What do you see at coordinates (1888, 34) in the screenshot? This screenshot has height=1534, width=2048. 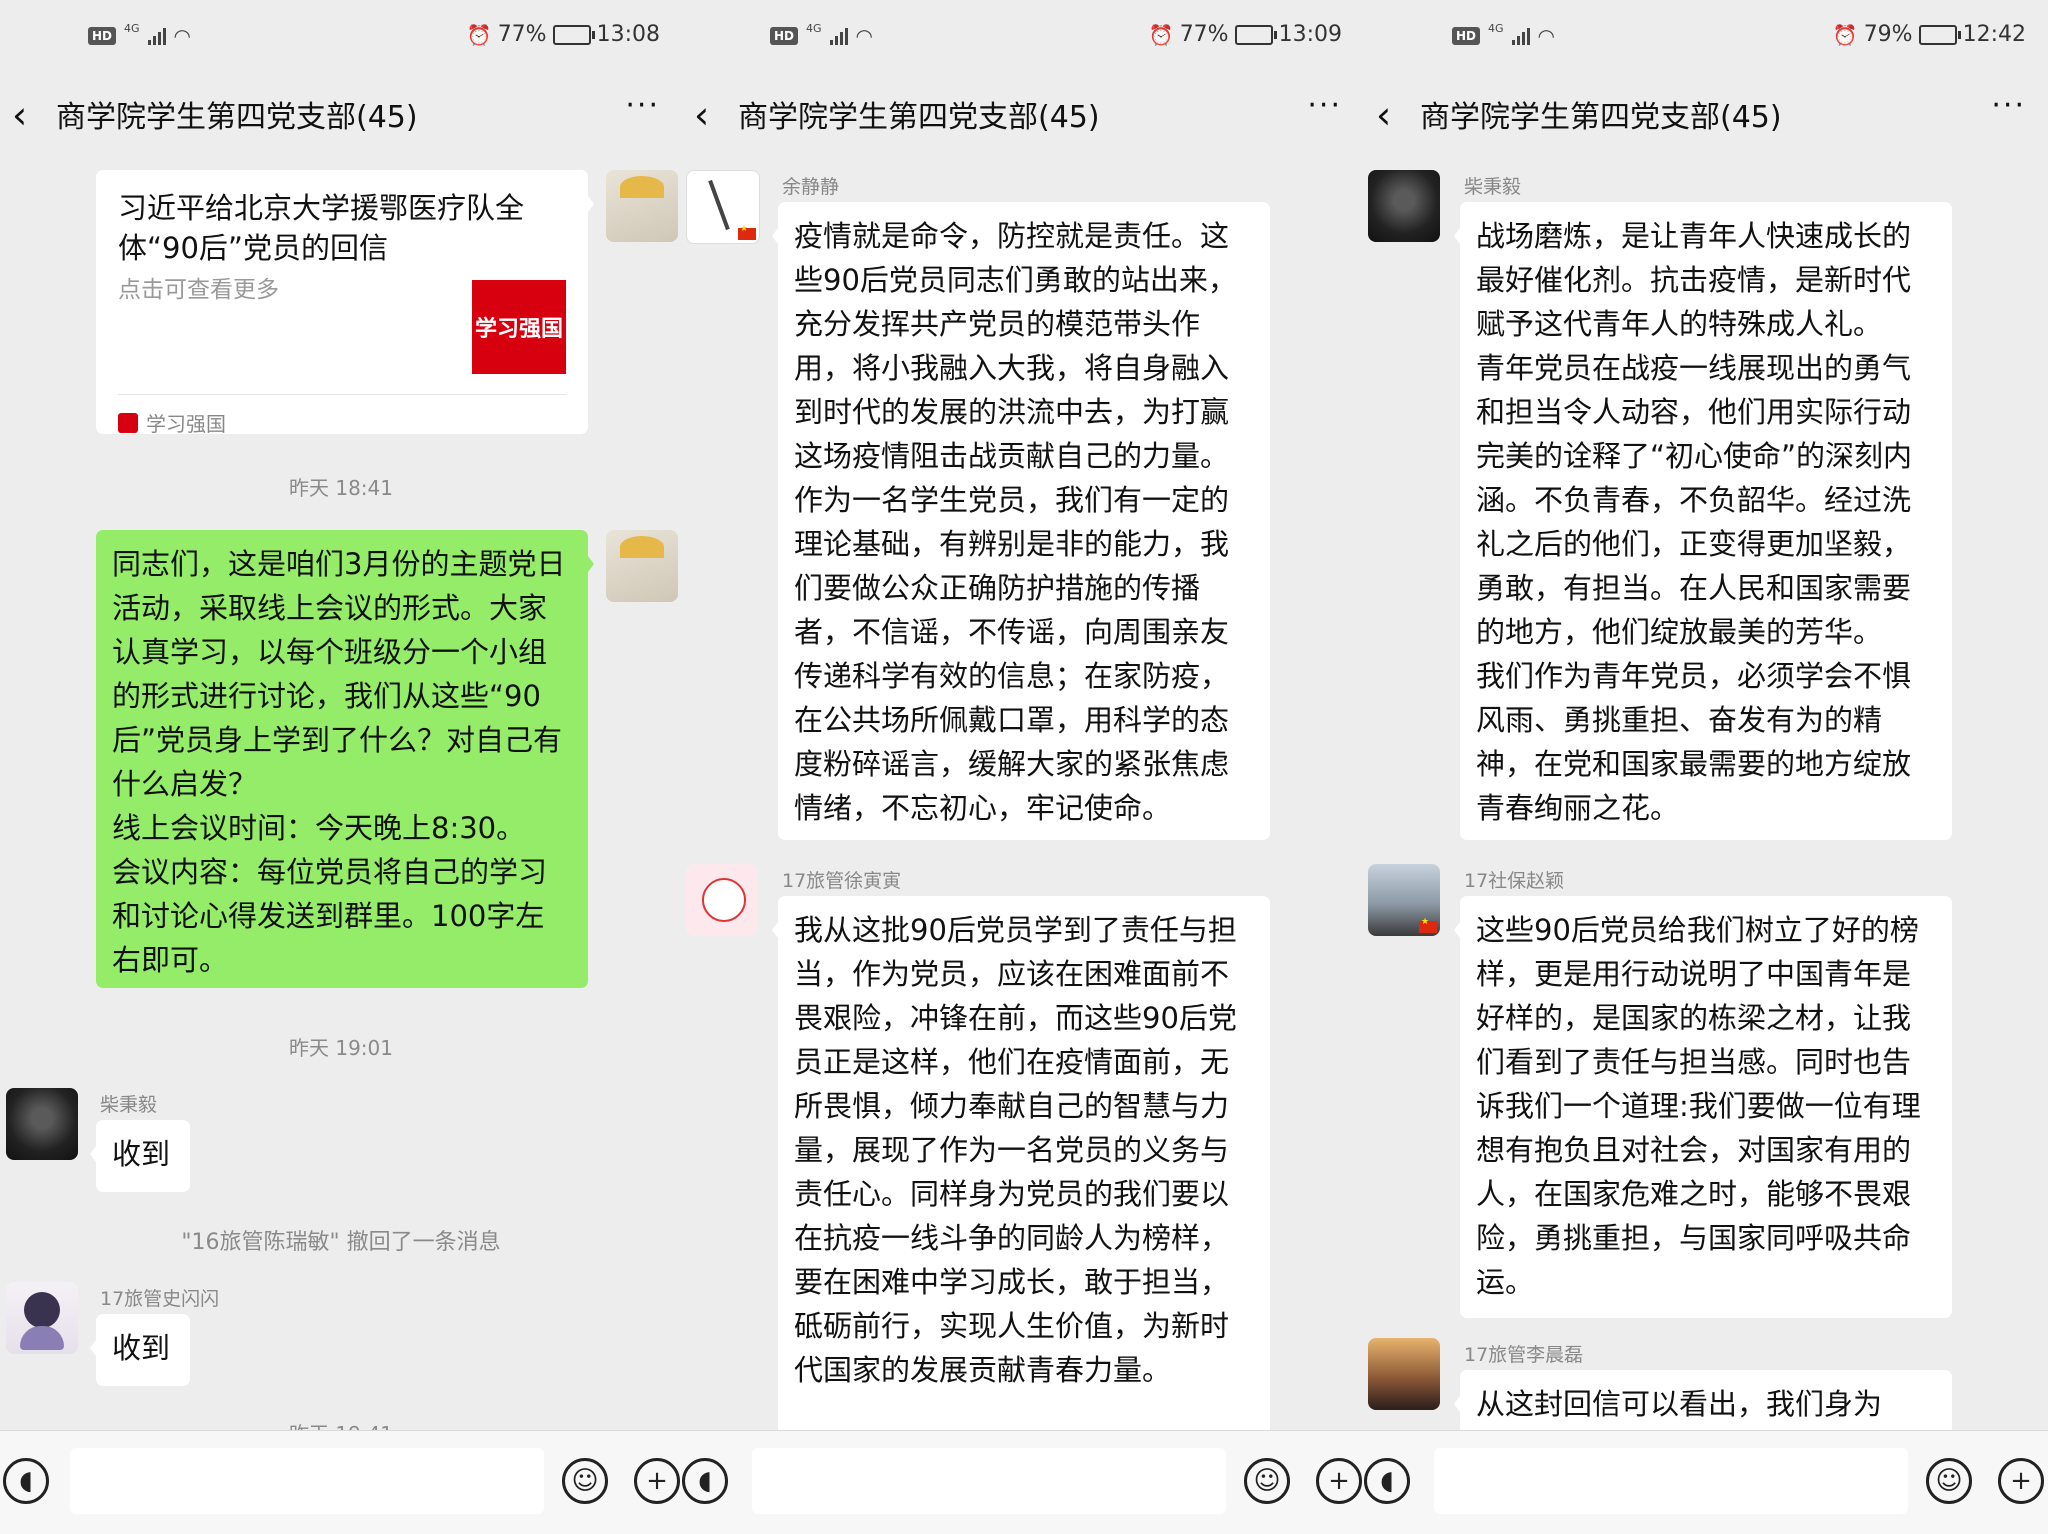 I see `battery-percent: 79%` at bounding box center [1888, 34].